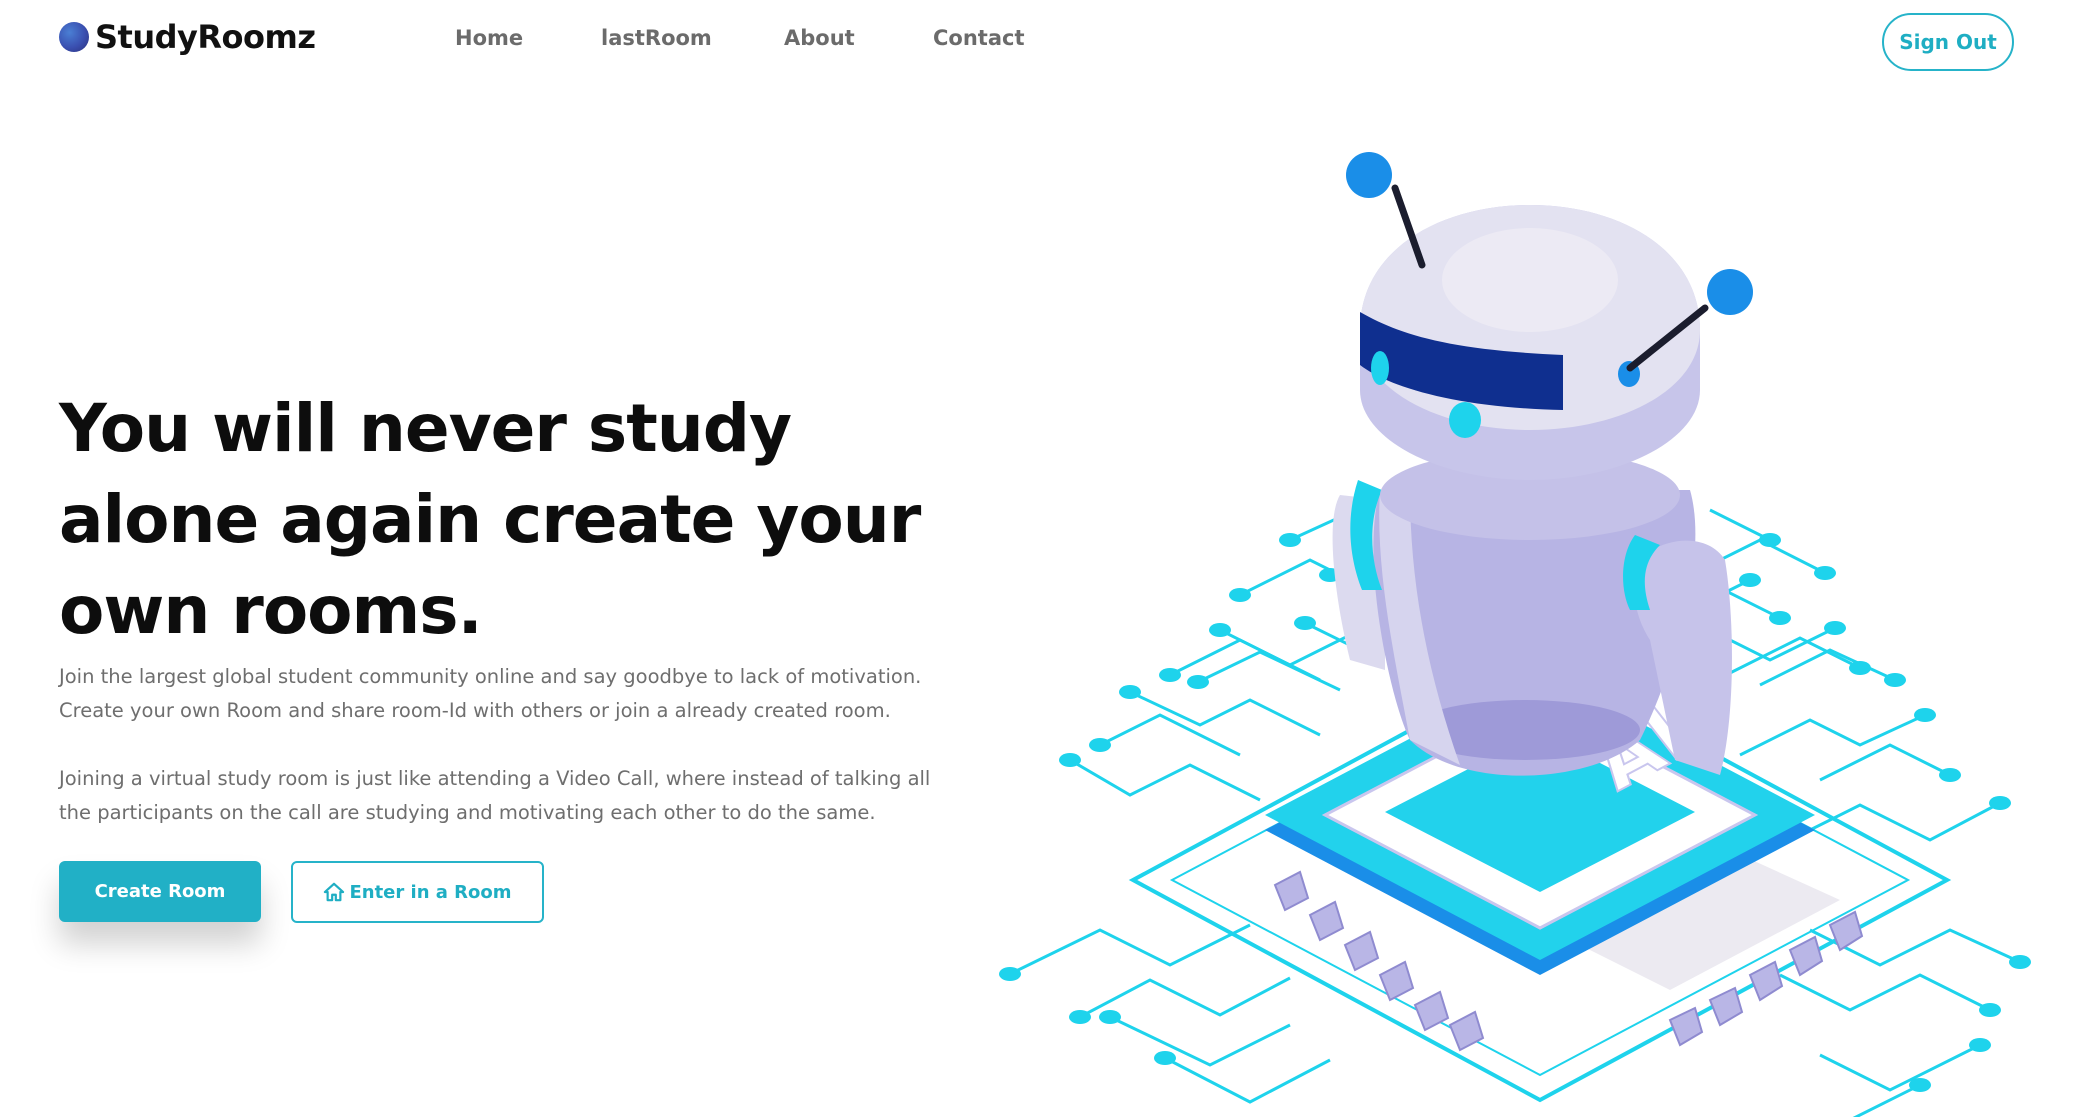 Image resolution: width=2085 pixels, height=1117 pixels. I want to click on enter-room-button: Enter in a Room, so click(417, 892).